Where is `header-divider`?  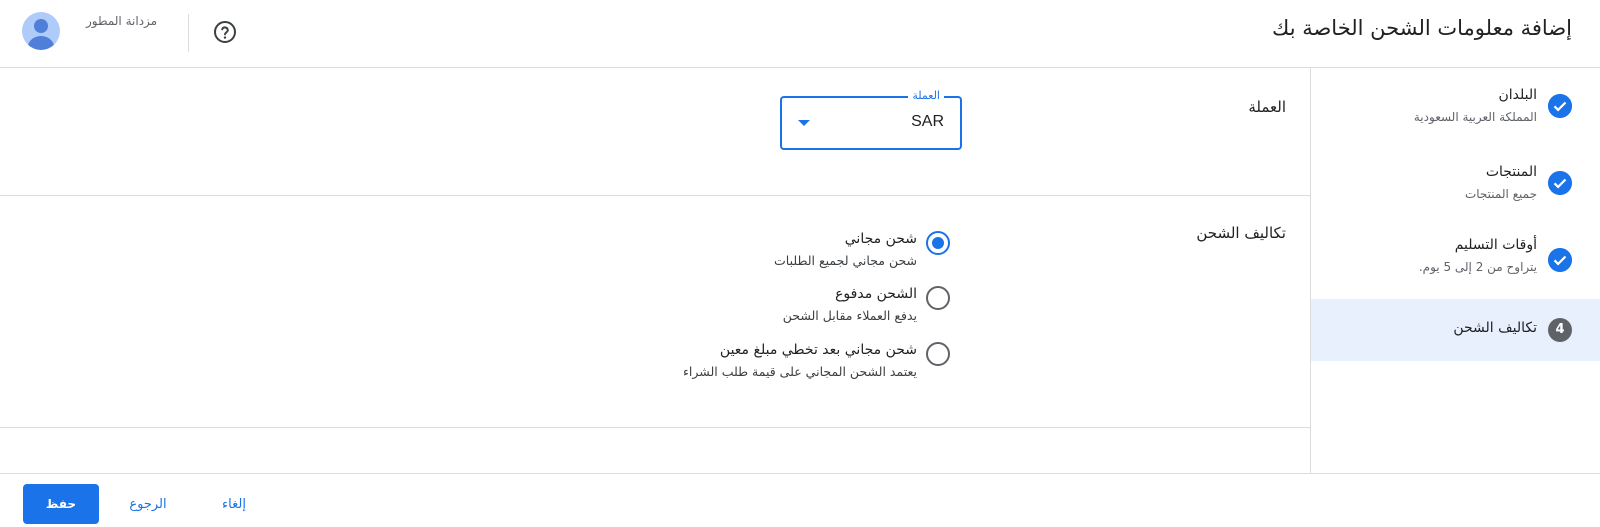
header-divider is located at coordinates (188, 33).